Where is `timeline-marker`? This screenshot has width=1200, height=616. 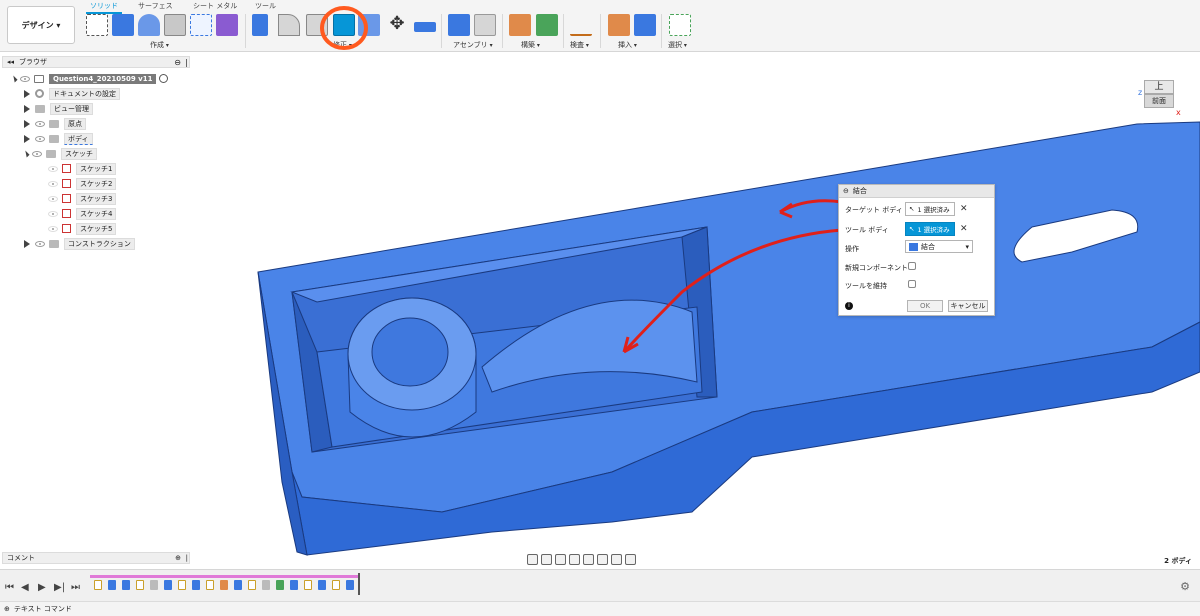
timeline-marker is located at coordinates (359, 584).